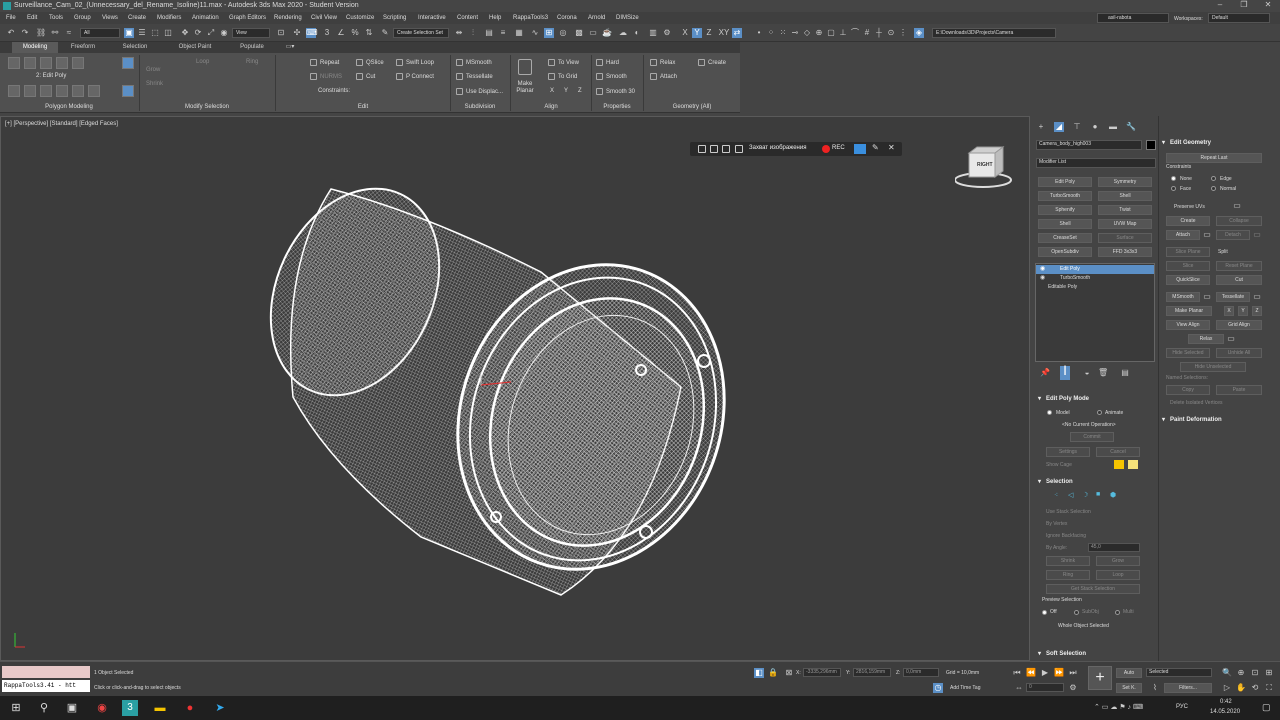 This screenshot has height=720, width=1280. Describe the element at coordinates (1227, 673) in the screenshot. I see `zoom-icon: 🔍` at that location.